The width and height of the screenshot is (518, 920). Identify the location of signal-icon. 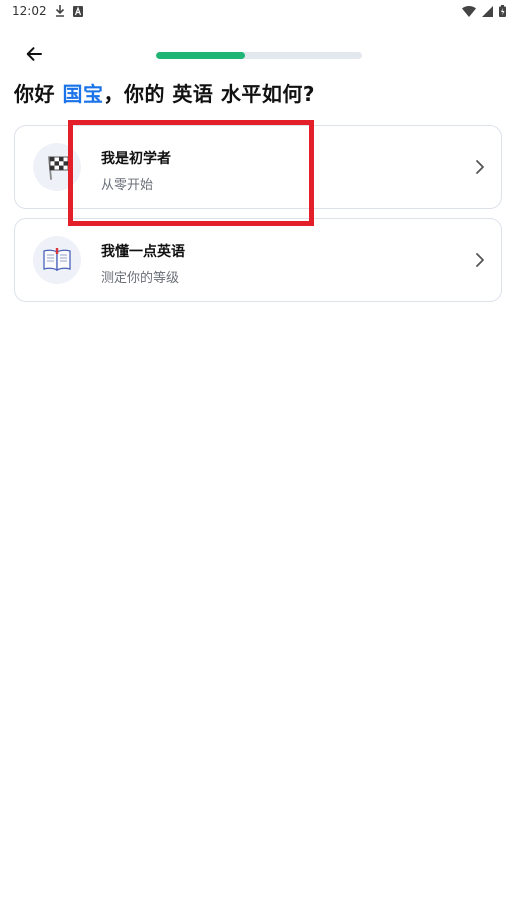
(487, 11).